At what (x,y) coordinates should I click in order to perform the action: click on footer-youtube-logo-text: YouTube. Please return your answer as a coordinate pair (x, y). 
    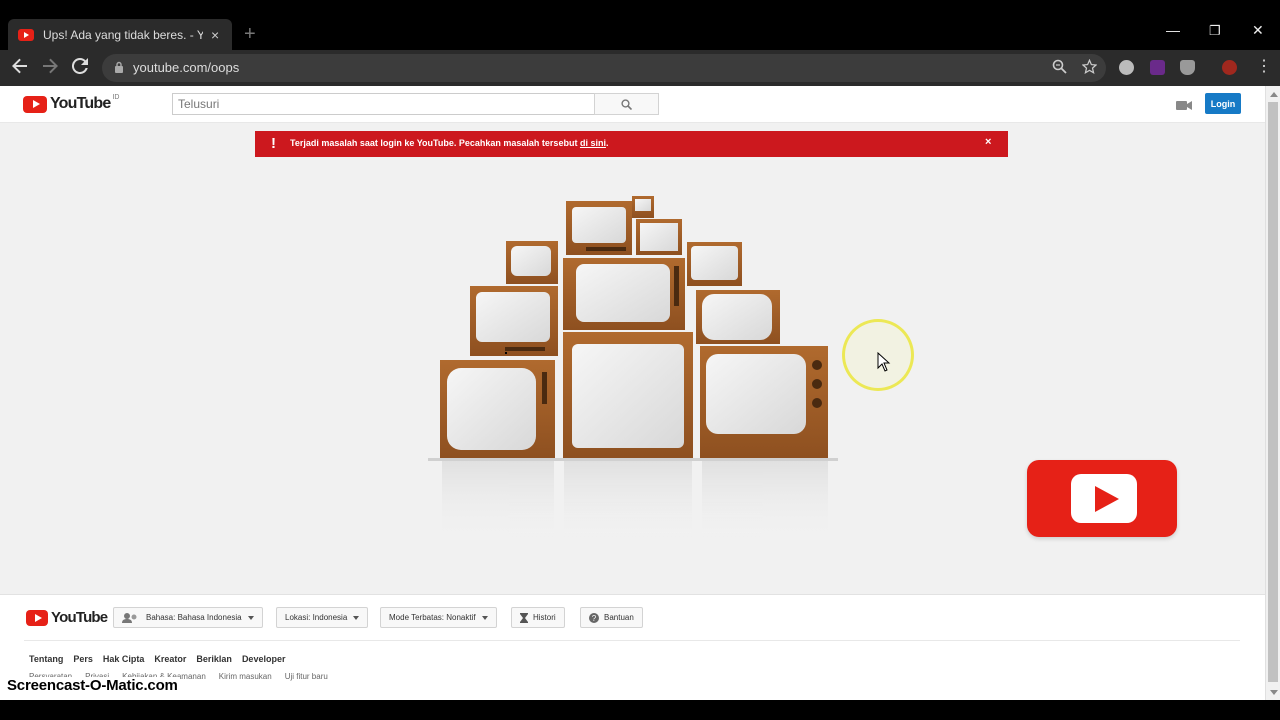
    Looking at the image, I should click on (79, 617).